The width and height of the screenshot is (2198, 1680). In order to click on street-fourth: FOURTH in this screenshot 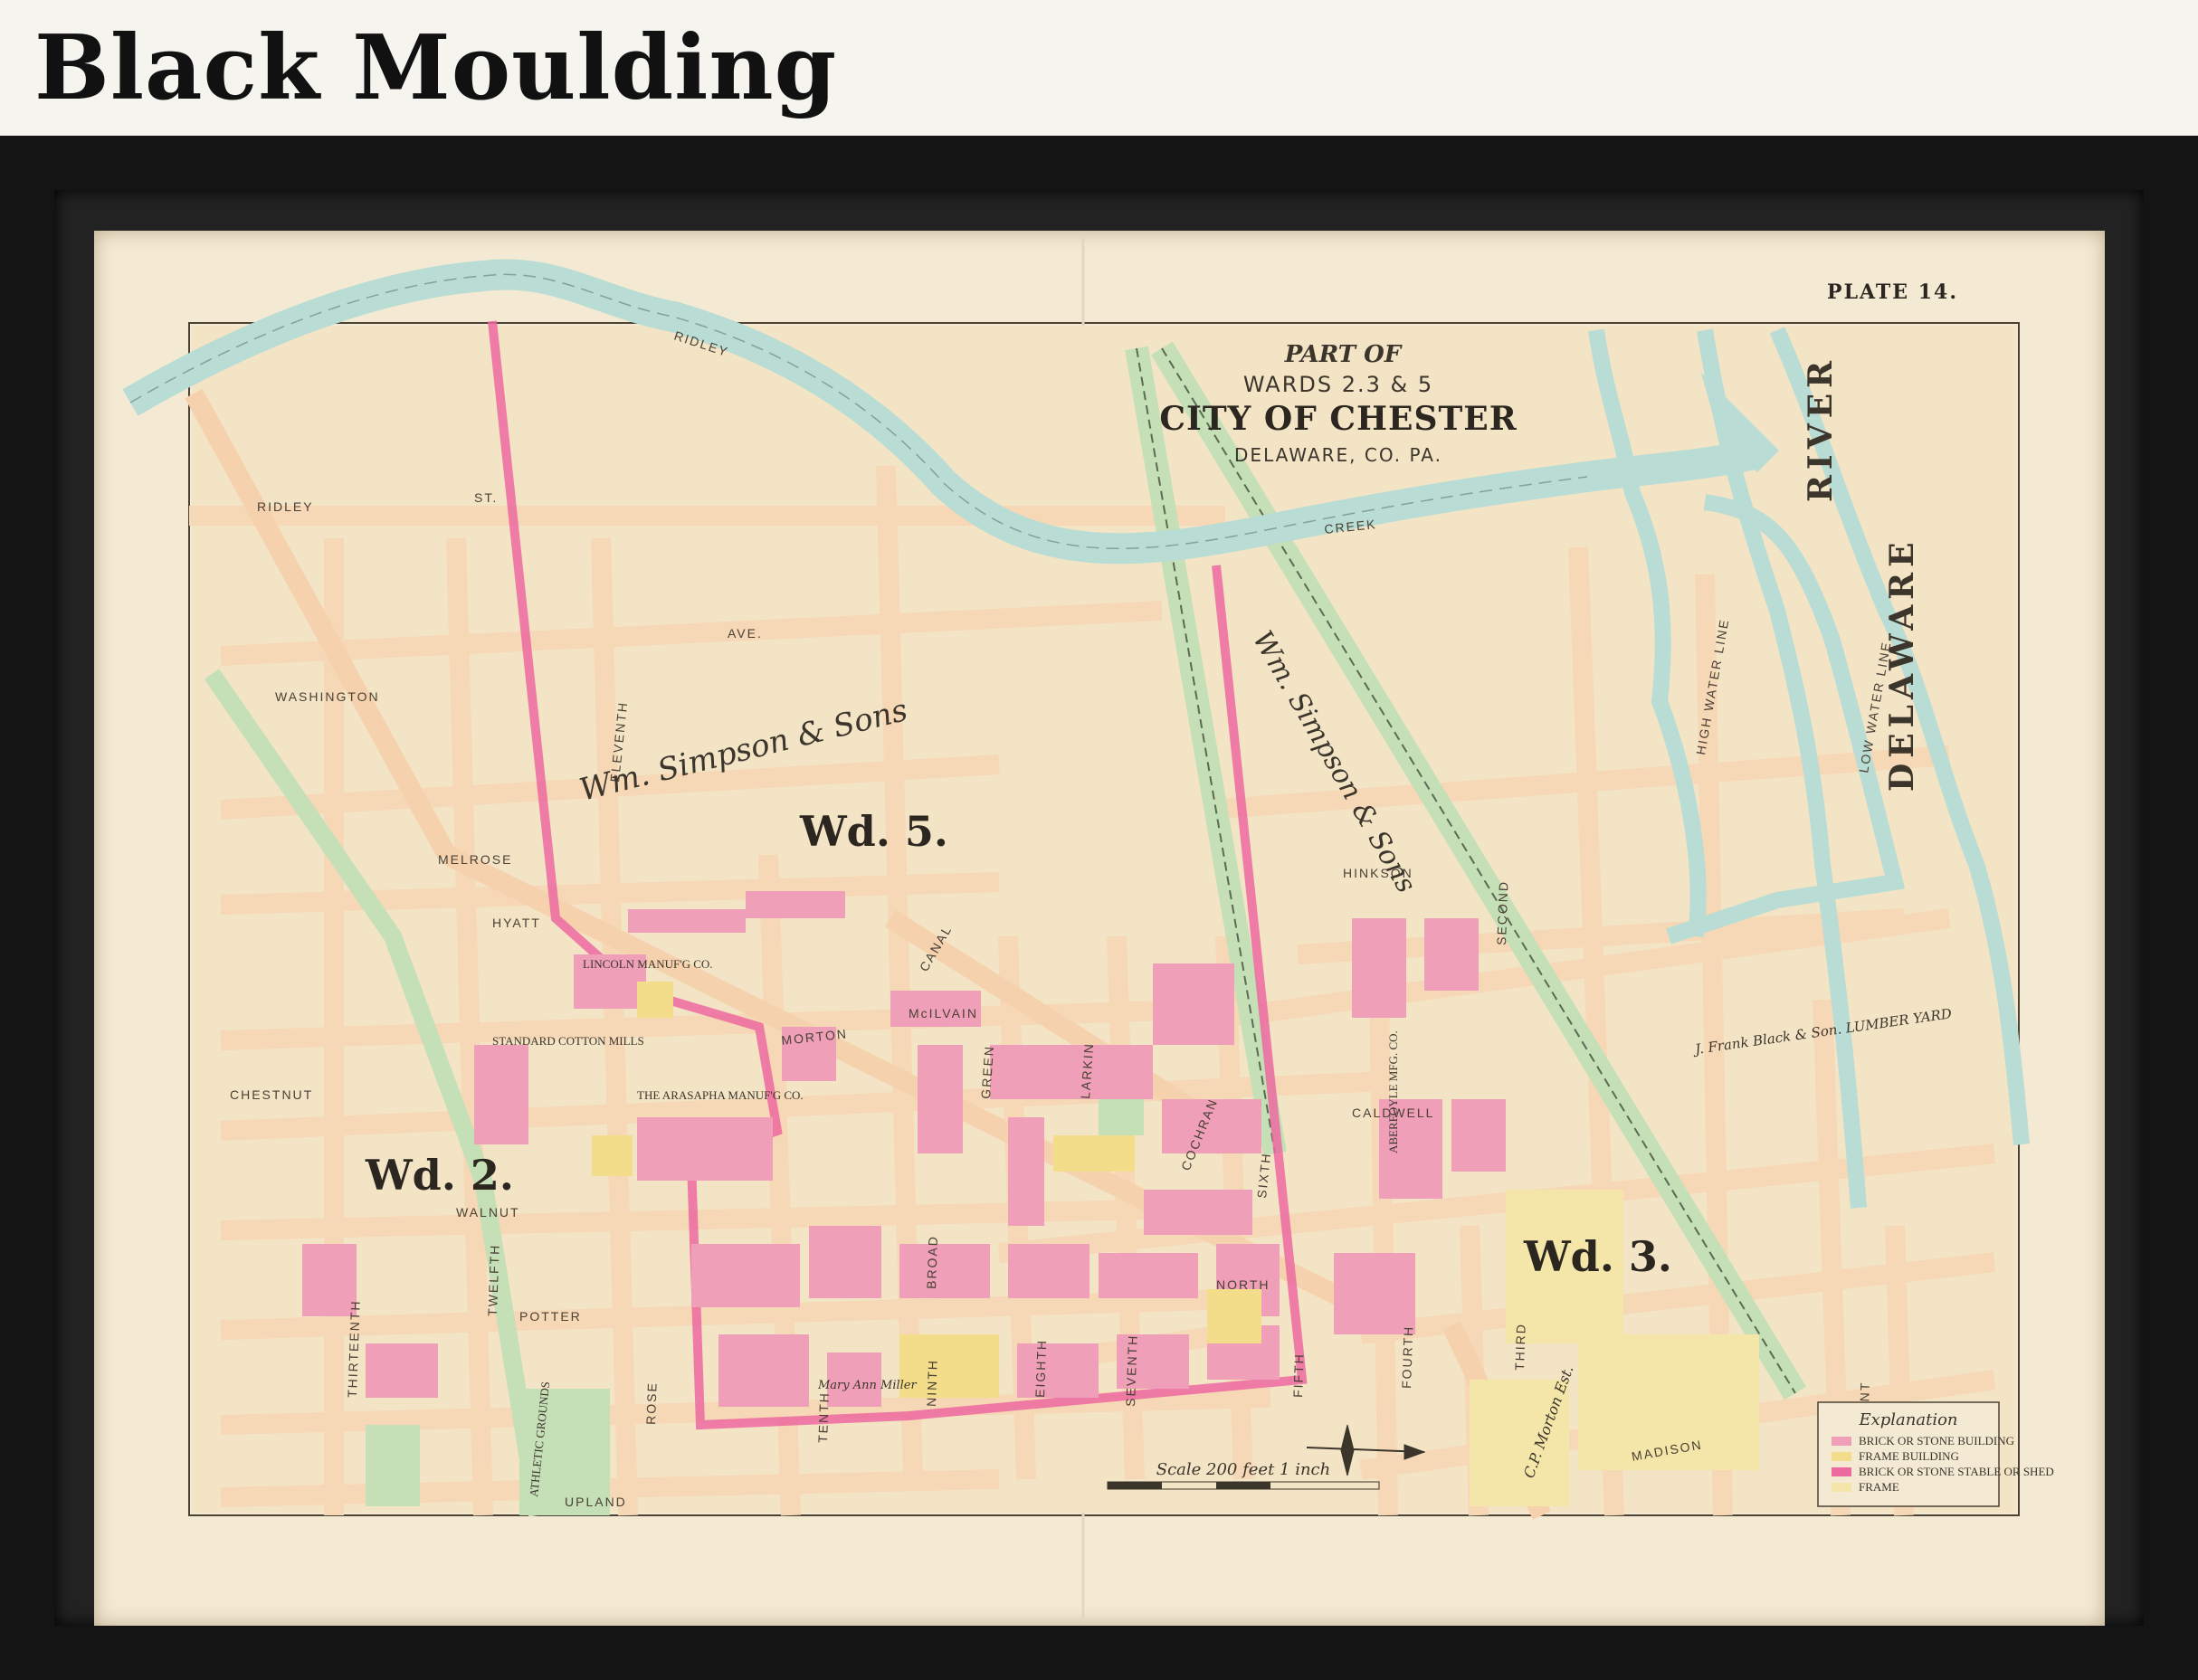, I will do `click(1407, 1358)`.